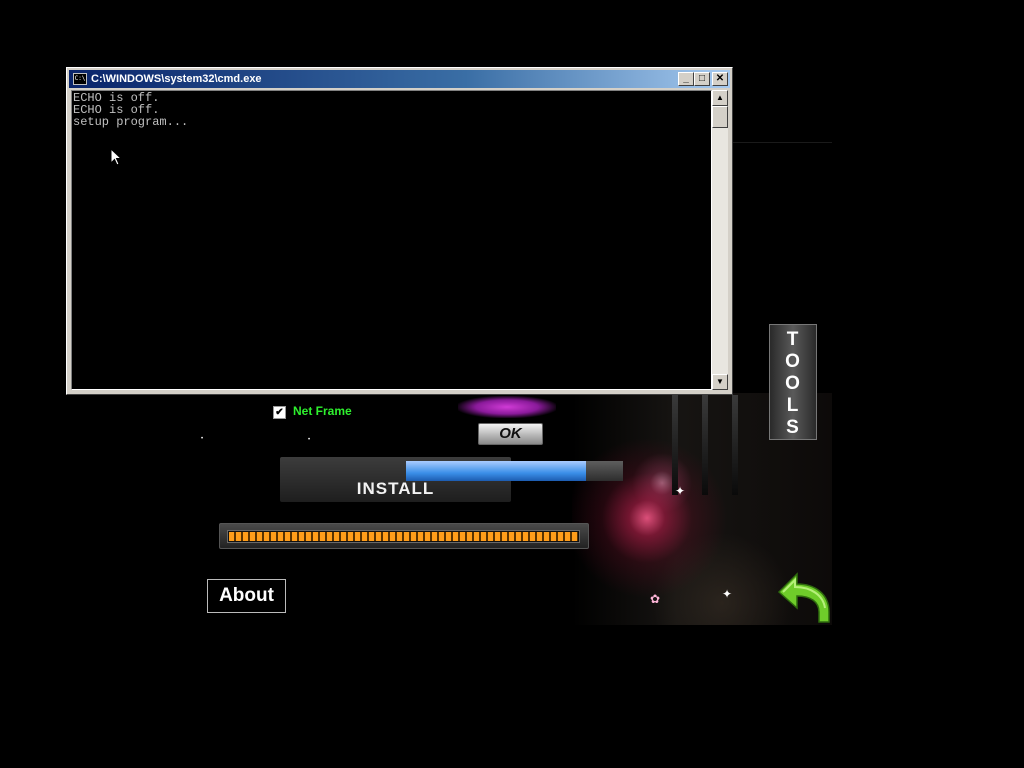 The image size is (1024, 768). Describe the element at coordinates (116, 157) in the screenshot. I see `mouse-cursor-icon` at that location.